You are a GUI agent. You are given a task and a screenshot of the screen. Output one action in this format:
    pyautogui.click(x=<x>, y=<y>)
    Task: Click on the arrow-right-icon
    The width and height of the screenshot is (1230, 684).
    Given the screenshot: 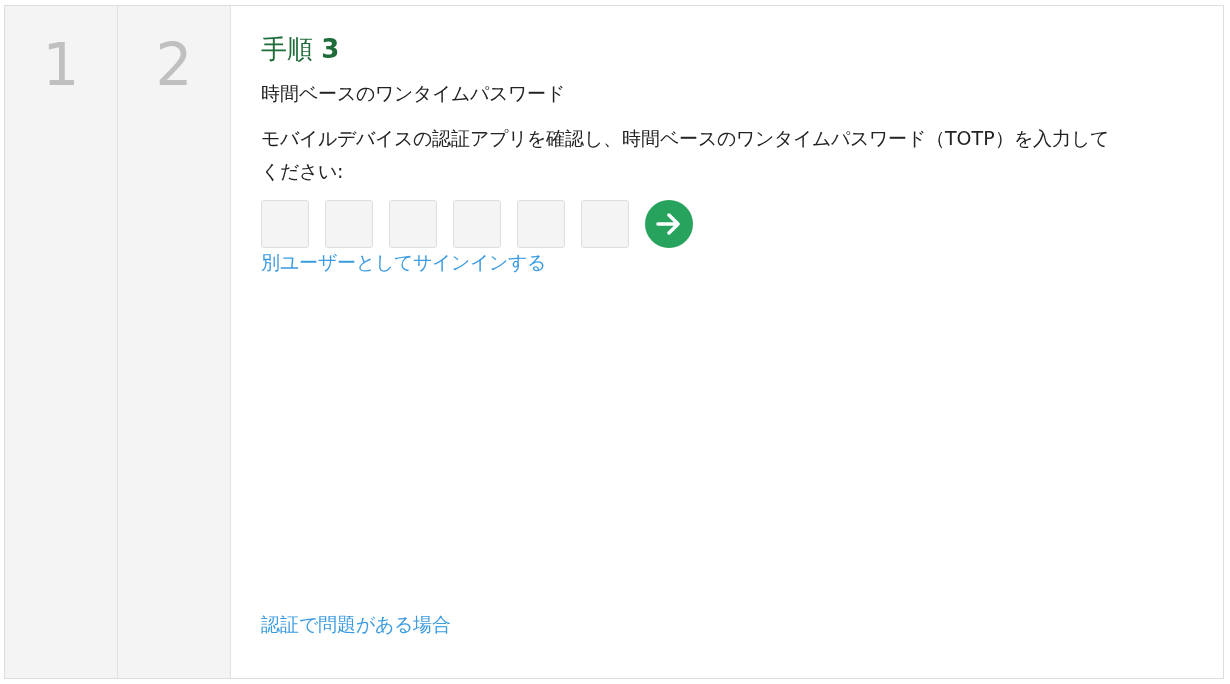 What is the action you would take?
    pyautogui.click(x=669, y=224)
    